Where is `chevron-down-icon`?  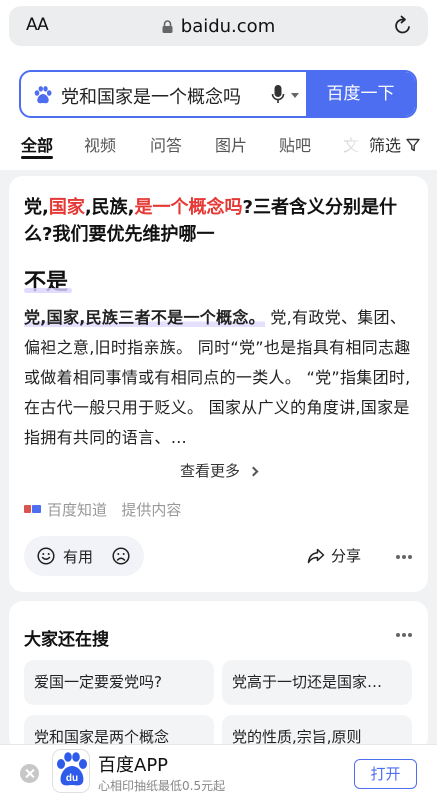
chevron-down-icon is located at coordinates (295, 95).